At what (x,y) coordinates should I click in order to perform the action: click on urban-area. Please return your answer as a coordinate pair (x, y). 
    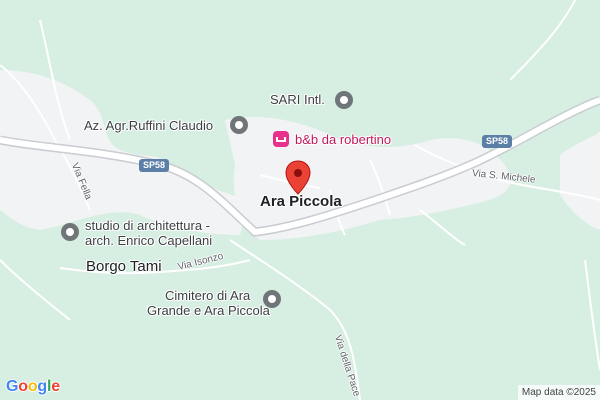
    Looking at the image, I should click on (580, 180).